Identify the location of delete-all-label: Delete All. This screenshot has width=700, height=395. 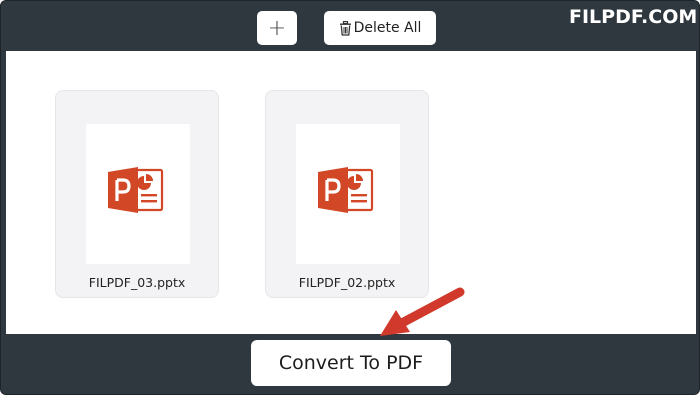
(387, 28).